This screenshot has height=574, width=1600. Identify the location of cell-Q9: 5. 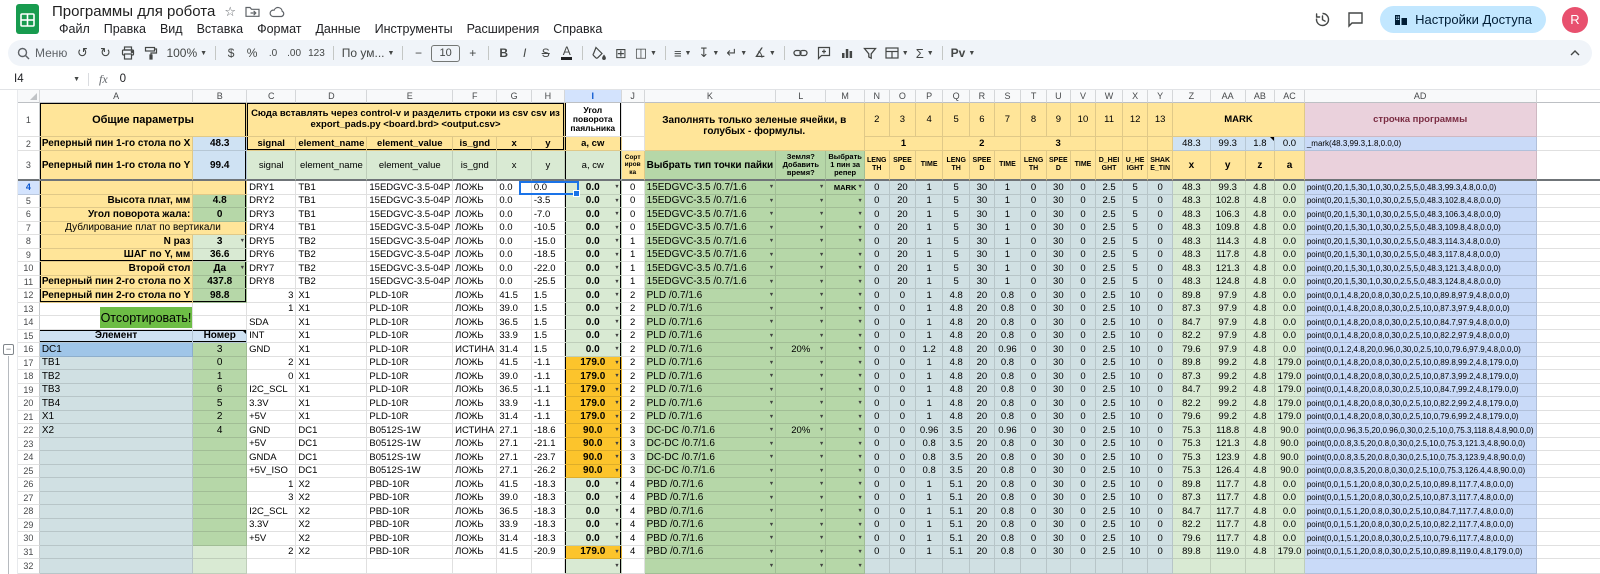
(957, 255).